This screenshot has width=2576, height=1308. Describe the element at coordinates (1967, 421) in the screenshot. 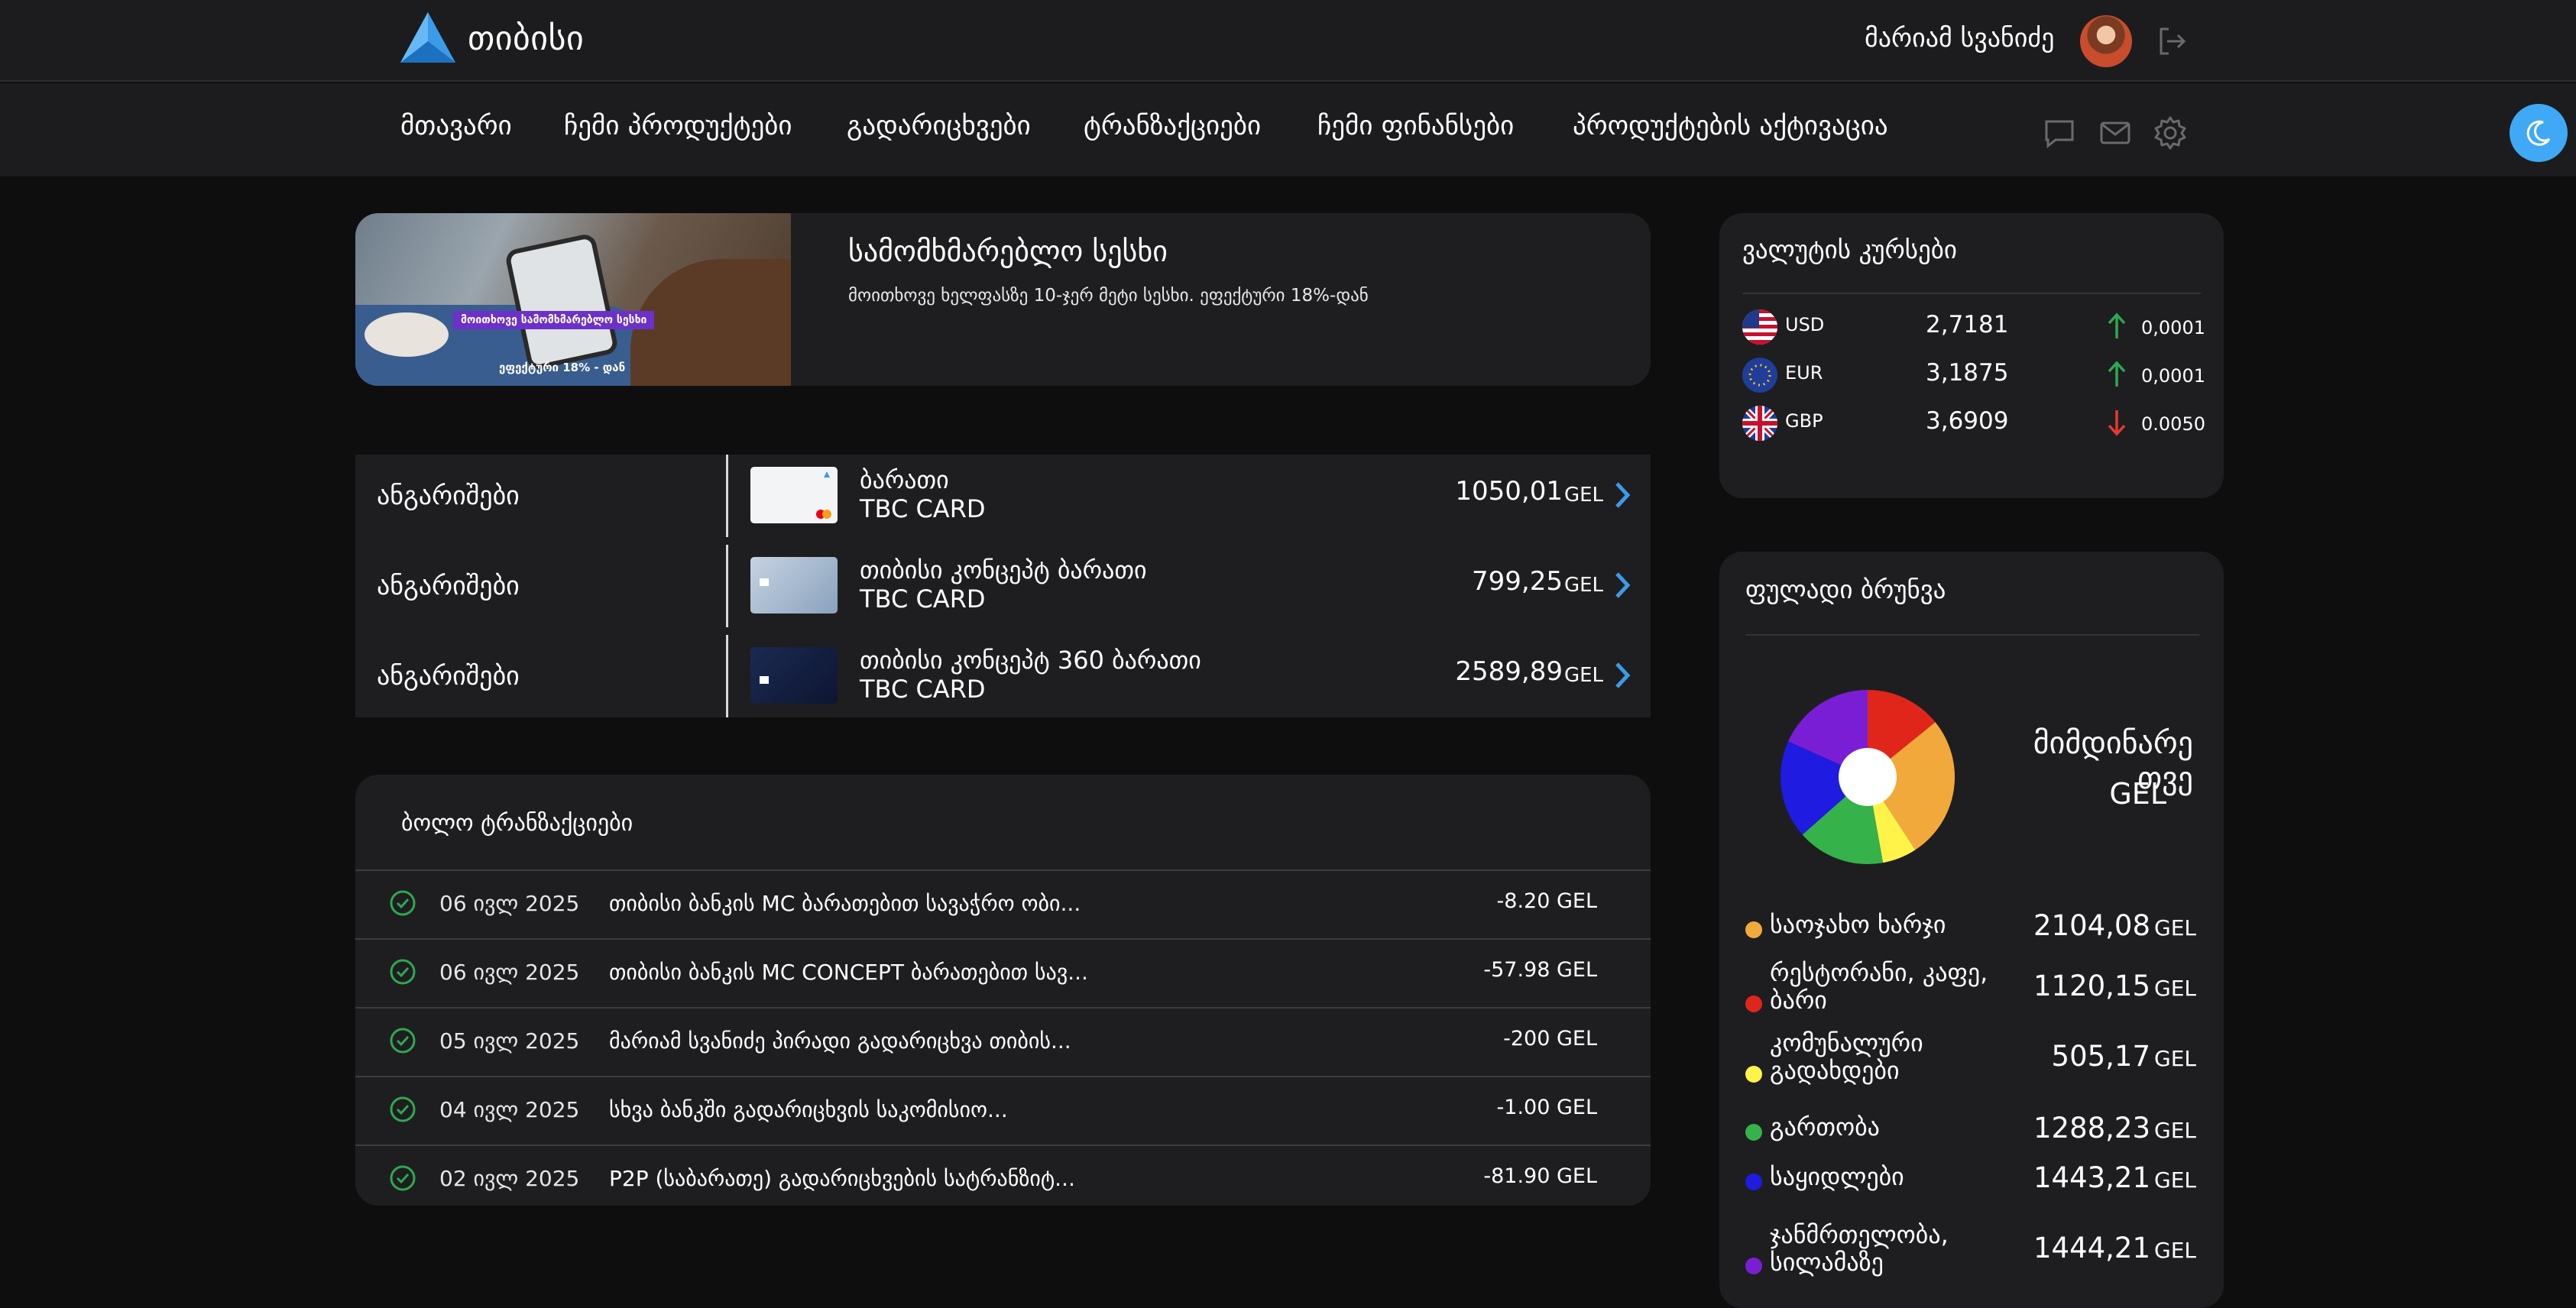

I see `fx-rate: 3,6909` at that location.